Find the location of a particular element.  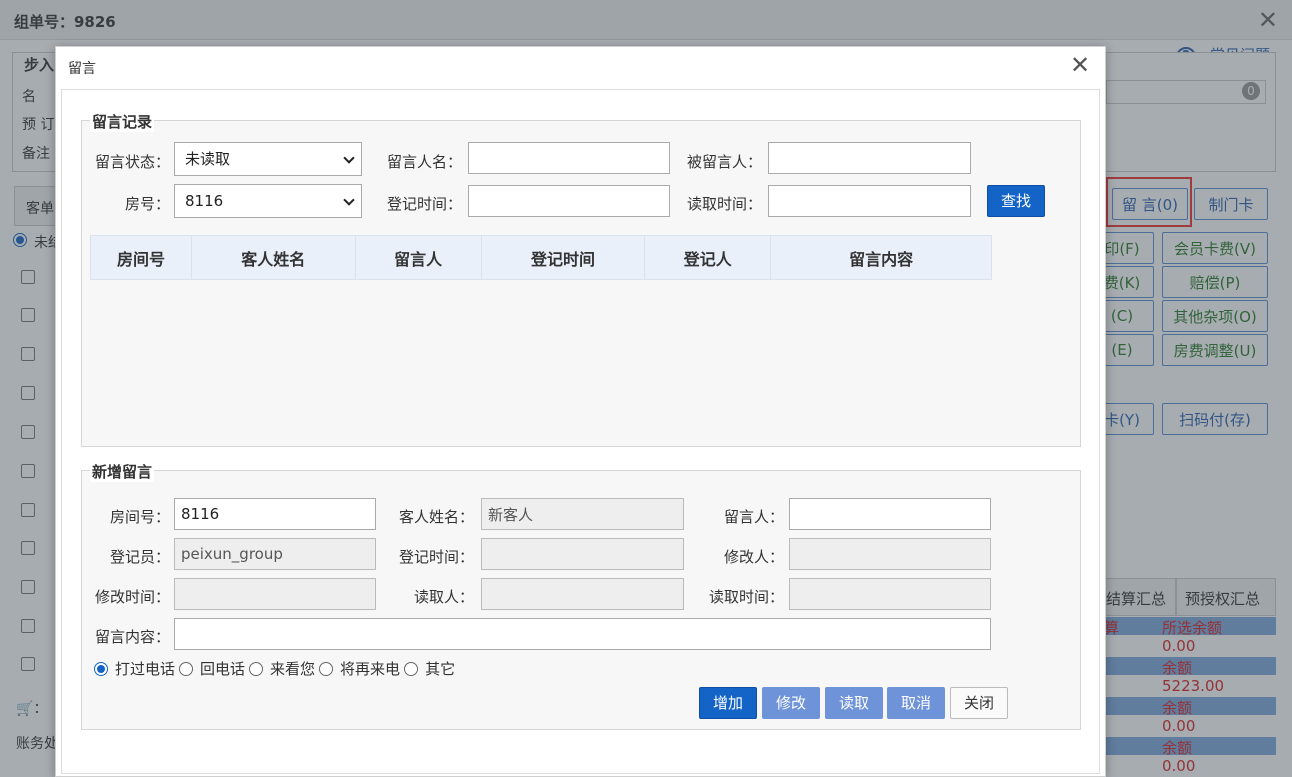

content-label: 留言内容： is located at coordinates (132, 637).